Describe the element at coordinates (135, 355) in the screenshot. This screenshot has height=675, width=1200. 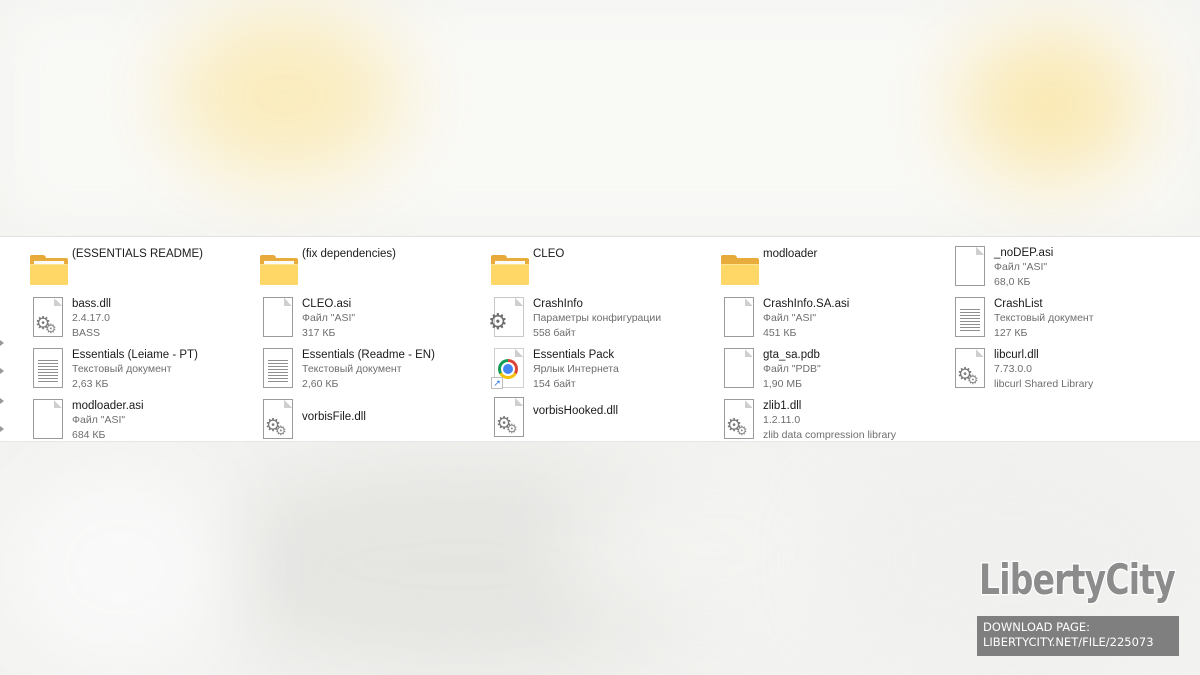
I see `file-name: Essentials (Leiame - PT)` at that location.